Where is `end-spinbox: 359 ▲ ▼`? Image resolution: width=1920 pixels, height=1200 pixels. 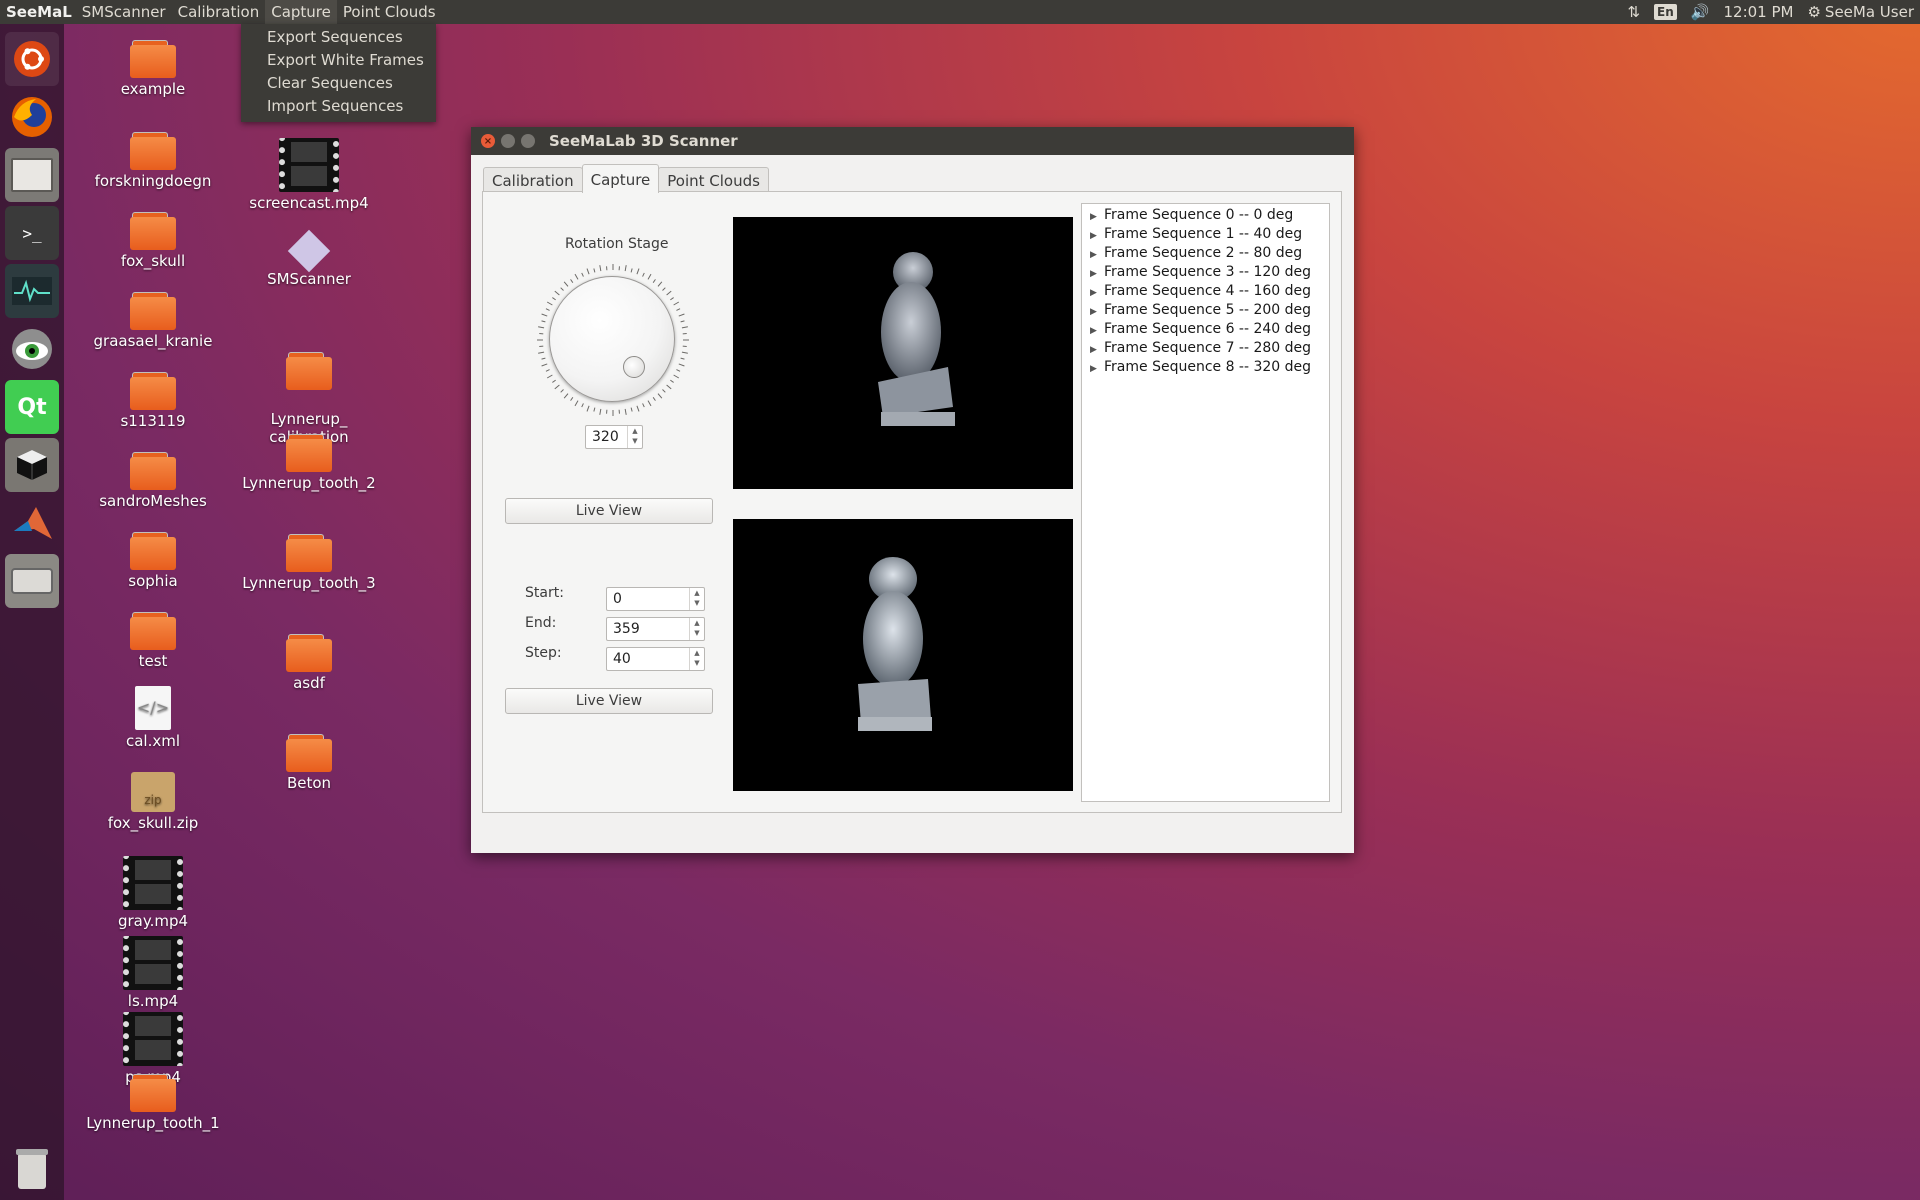 end-spinbox: 359 ▲ ▼ is located at coordinates (655, 629).